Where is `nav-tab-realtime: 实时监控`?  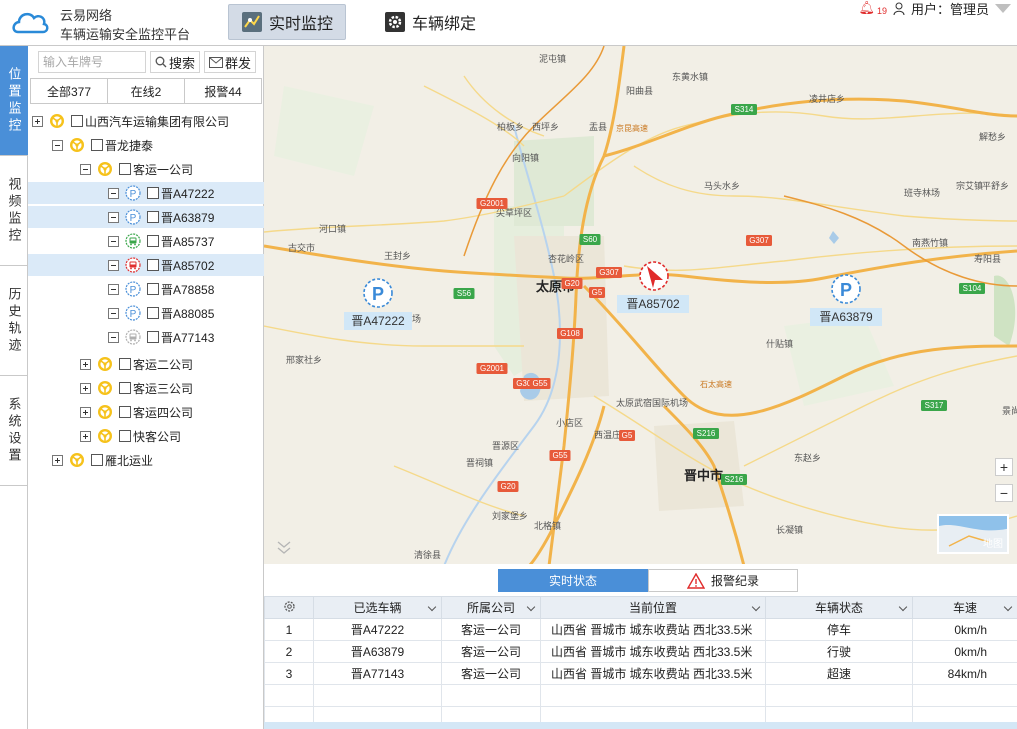 nav-tab-realtime: 实时监控 is located at coordinates (287, 22).